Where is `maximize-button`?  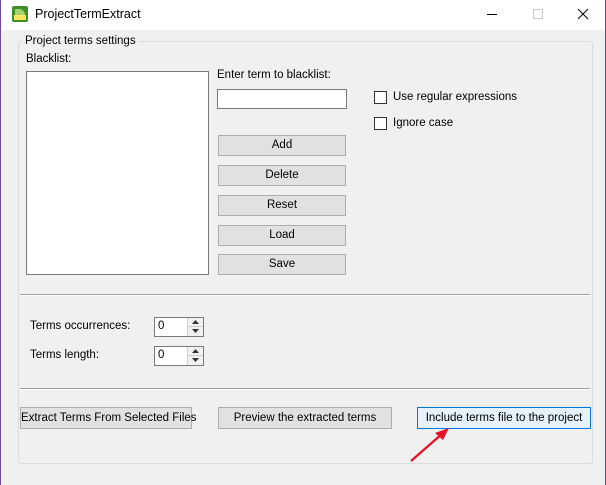 maximize-button is located at coordinates (538, 15).